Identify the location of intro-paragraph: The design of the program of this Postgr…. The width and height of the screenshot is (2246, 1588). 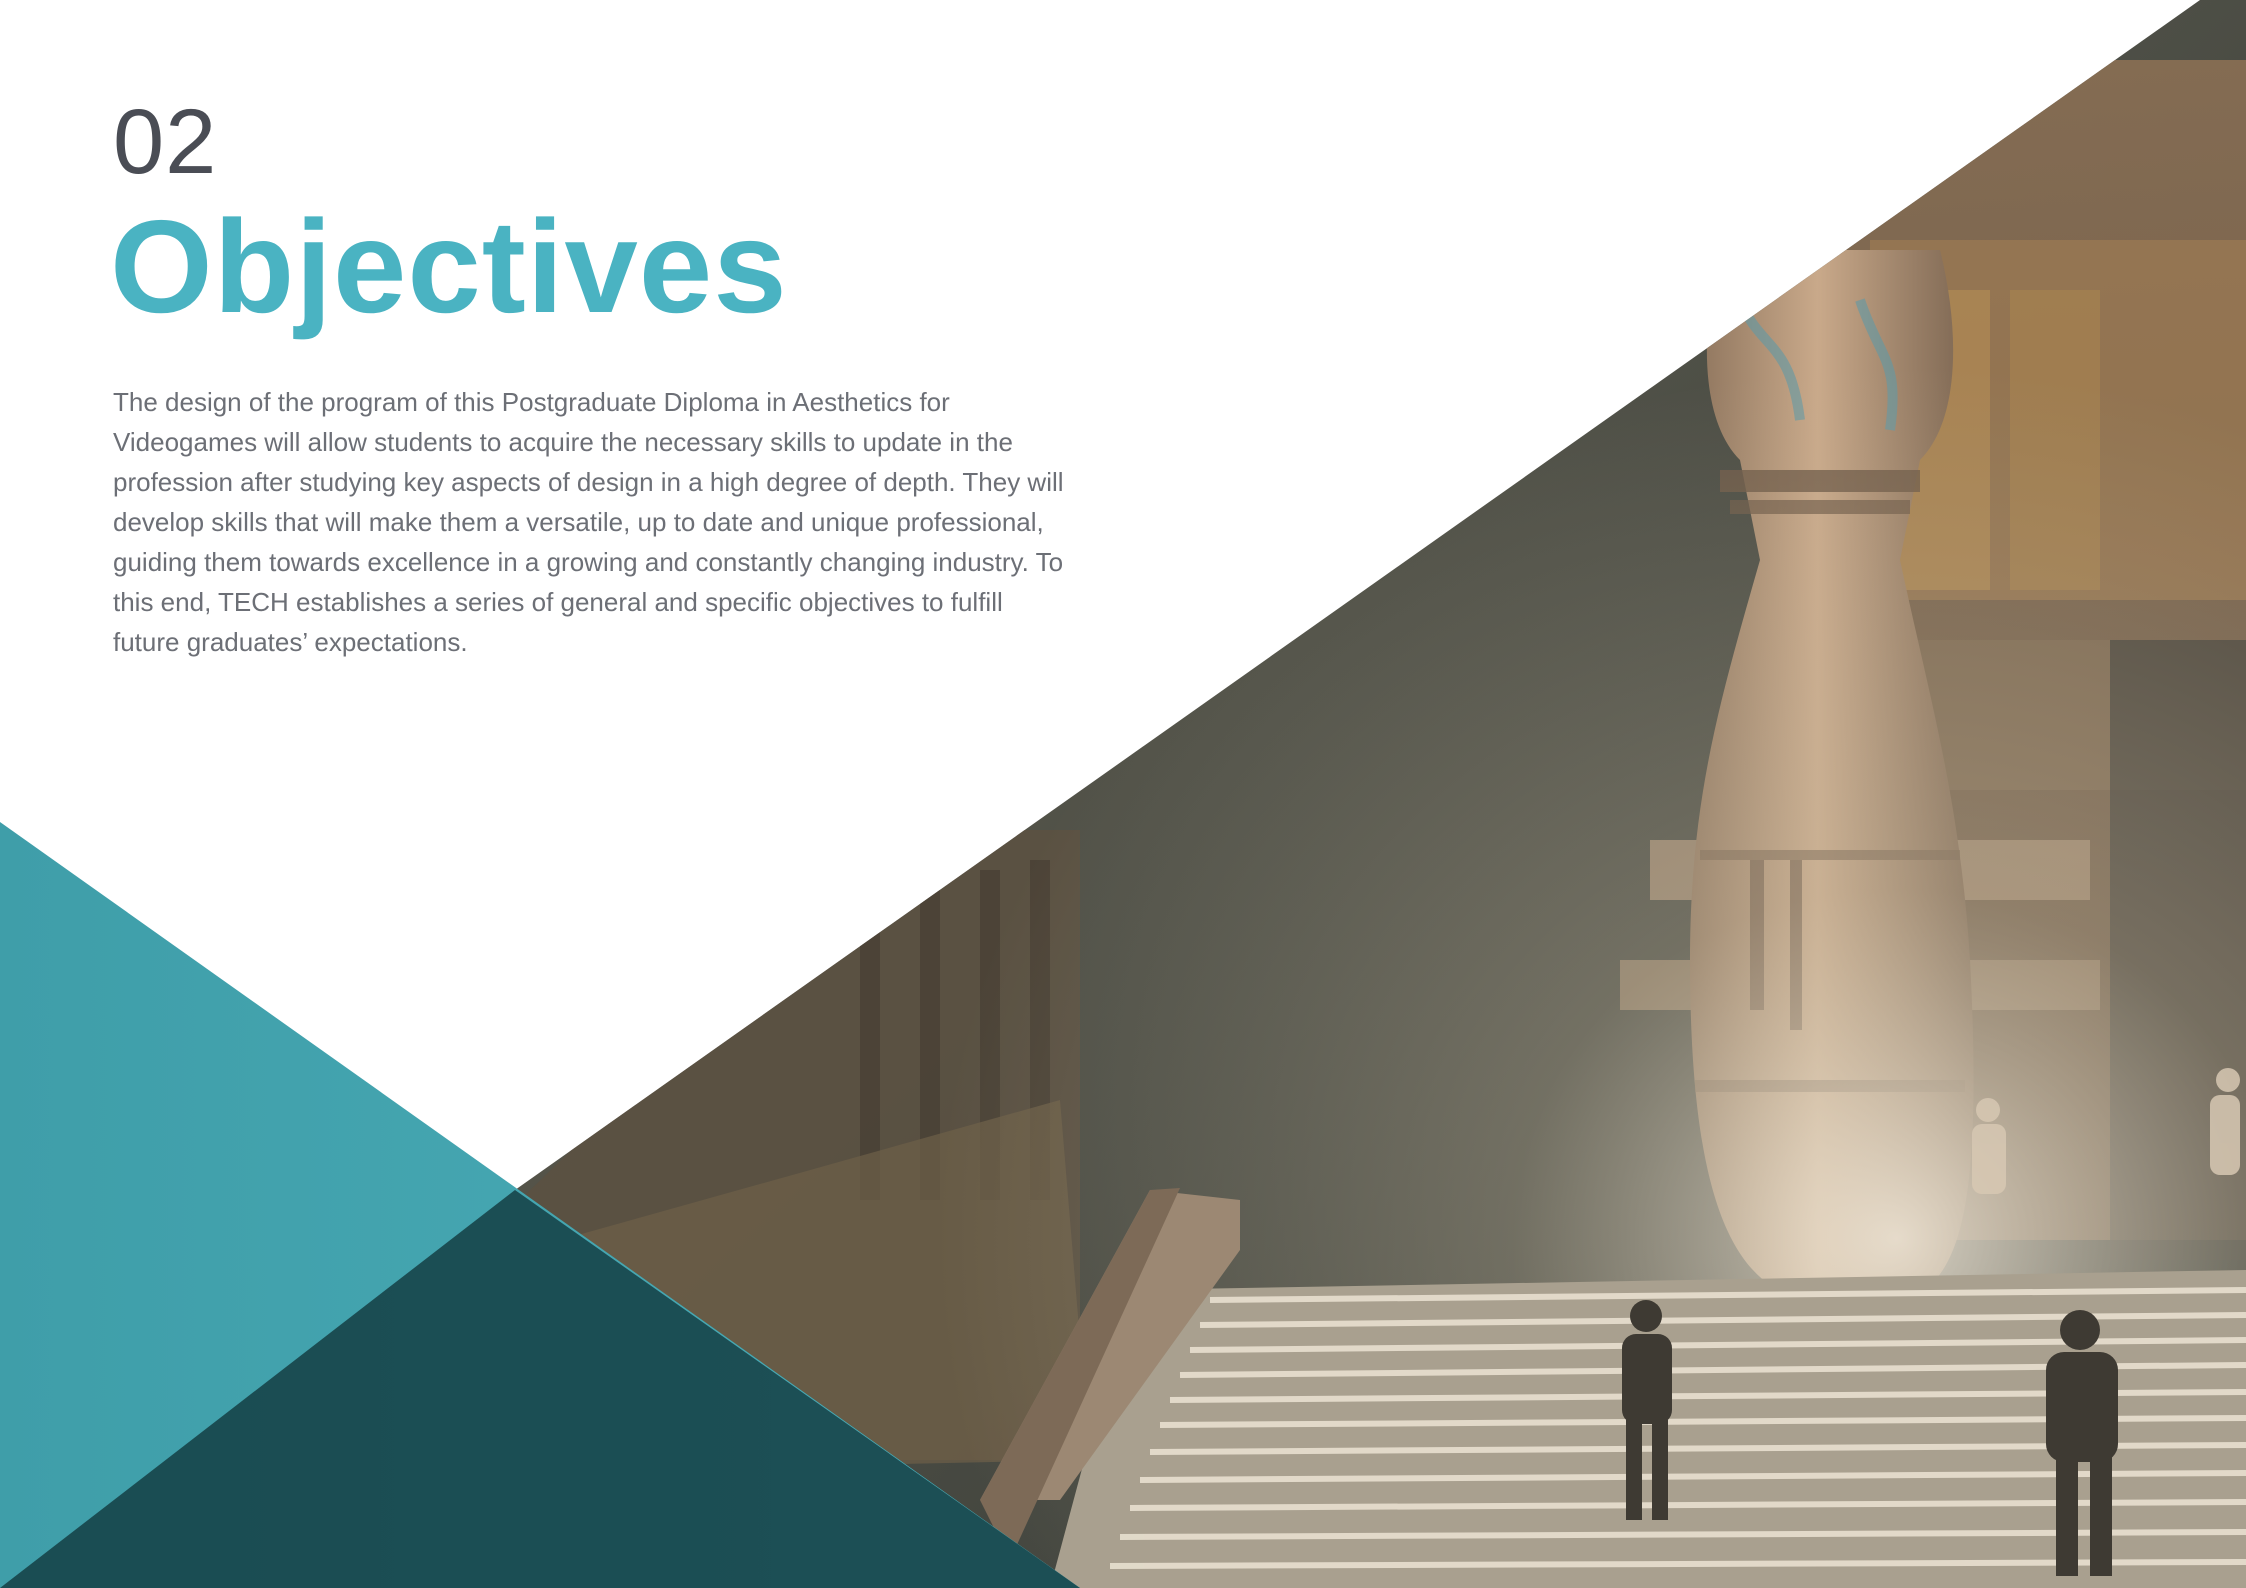
(588, 522).